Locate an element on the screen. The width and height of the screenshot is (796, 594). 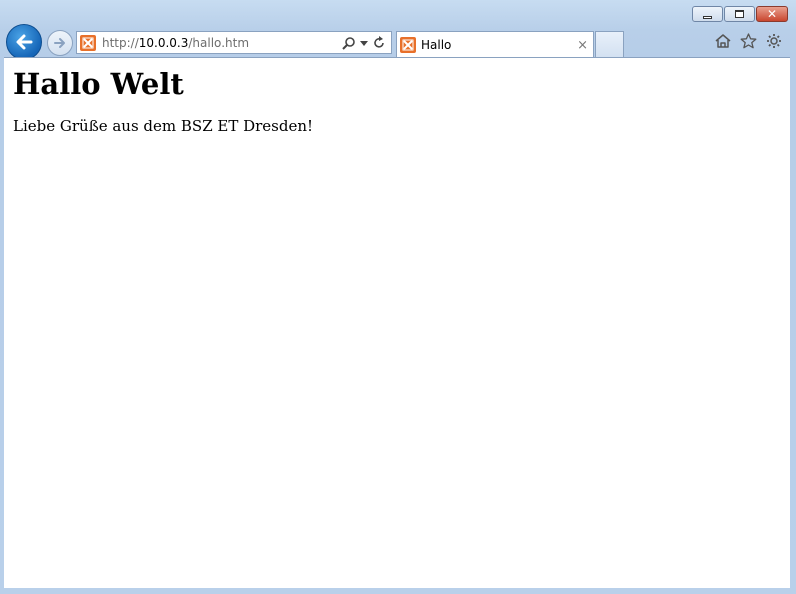
url-path: /hallo.htm is located at coordinates (219, 42).